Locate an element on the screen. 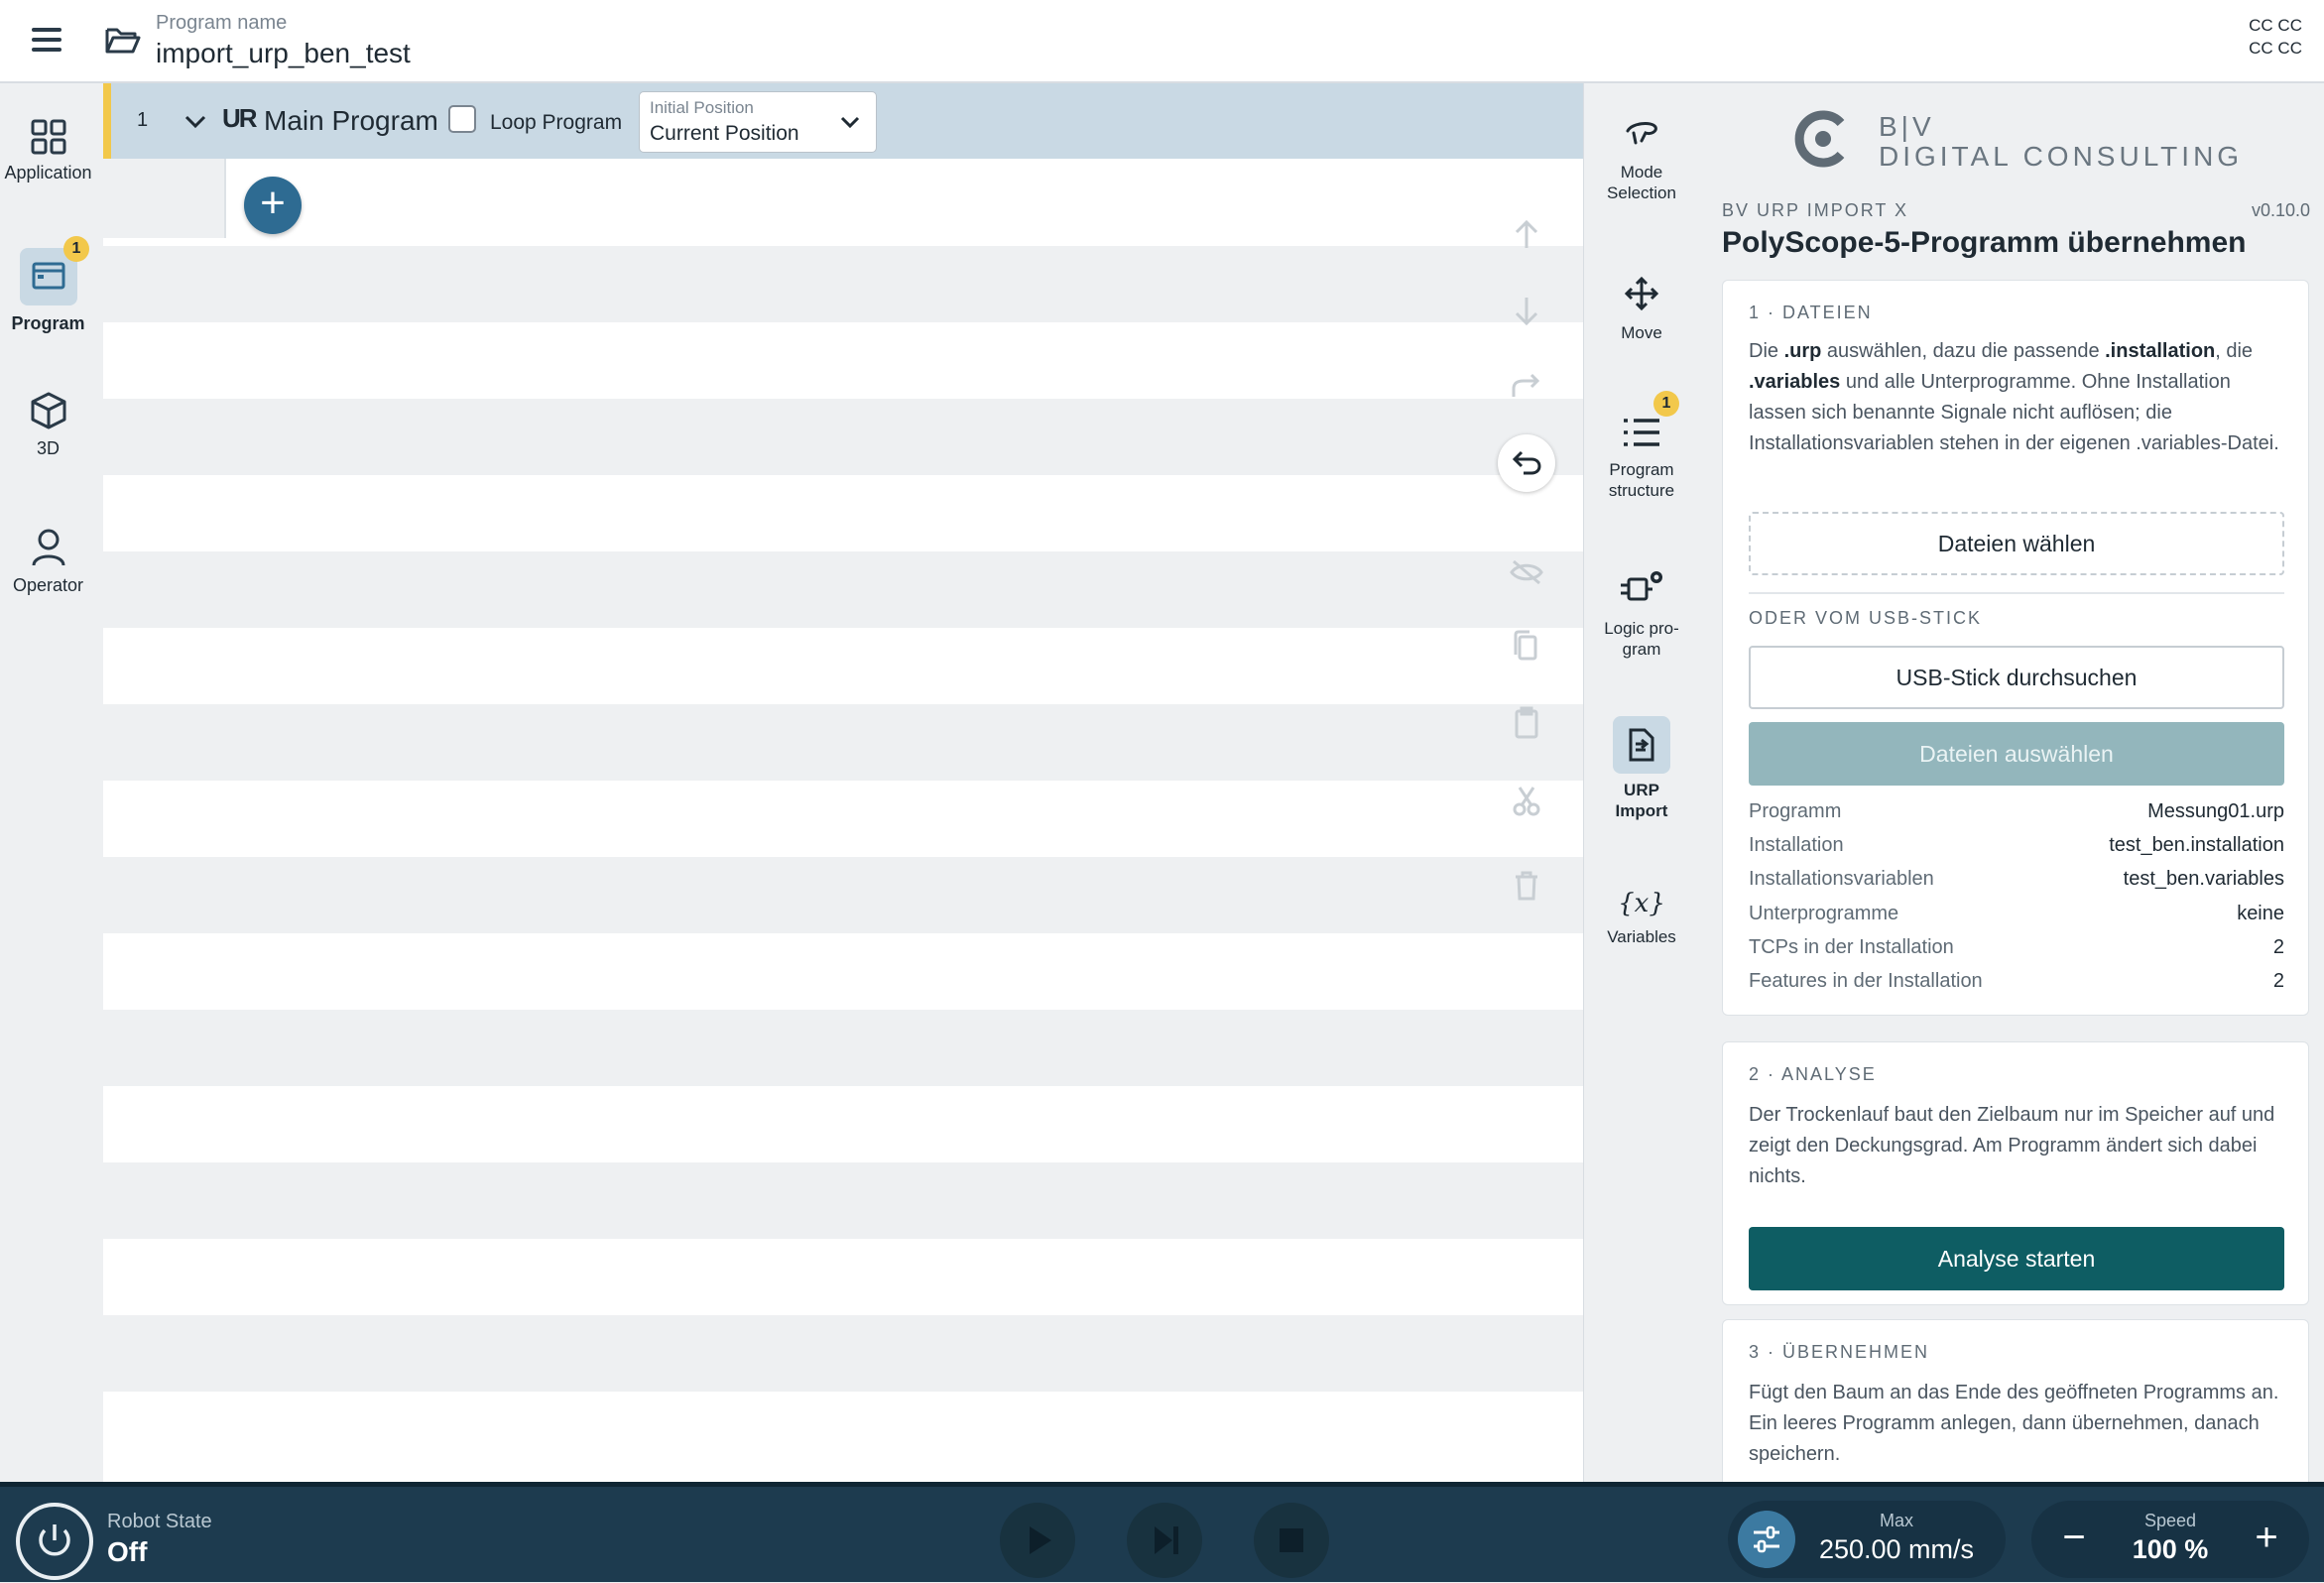 The image size is (2324, 1583). program-structure-badge: 1 is located at coordinates (1666, 404).